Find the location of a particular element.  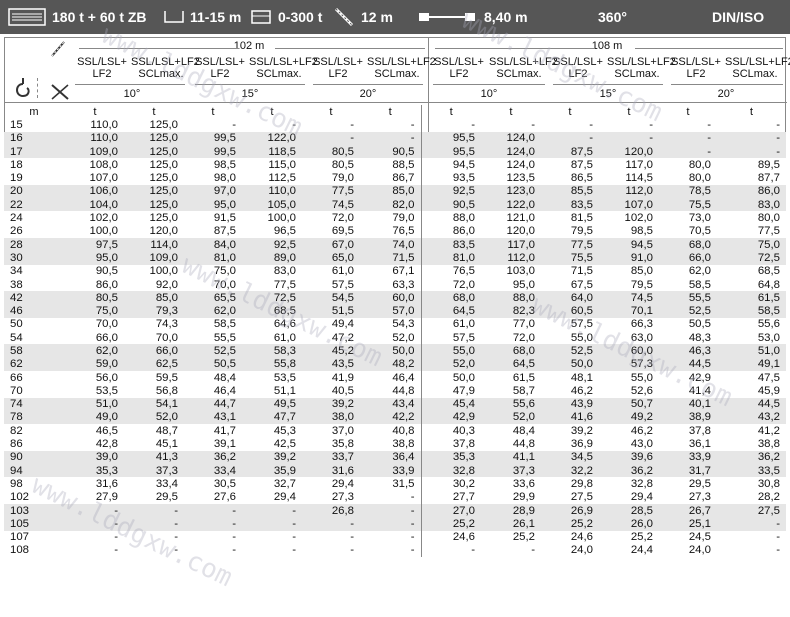

radius-cell: 108 is located at coordinates (20, 550).